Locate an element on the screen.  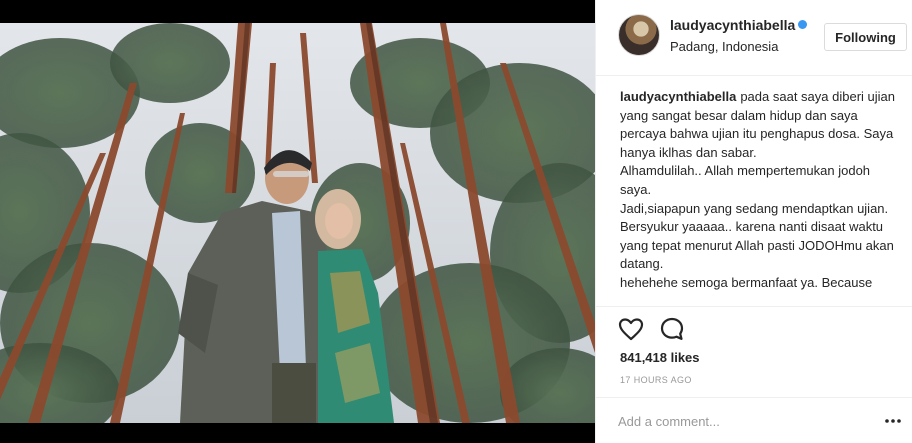
heart-icon is located at coordinates (631, 329).